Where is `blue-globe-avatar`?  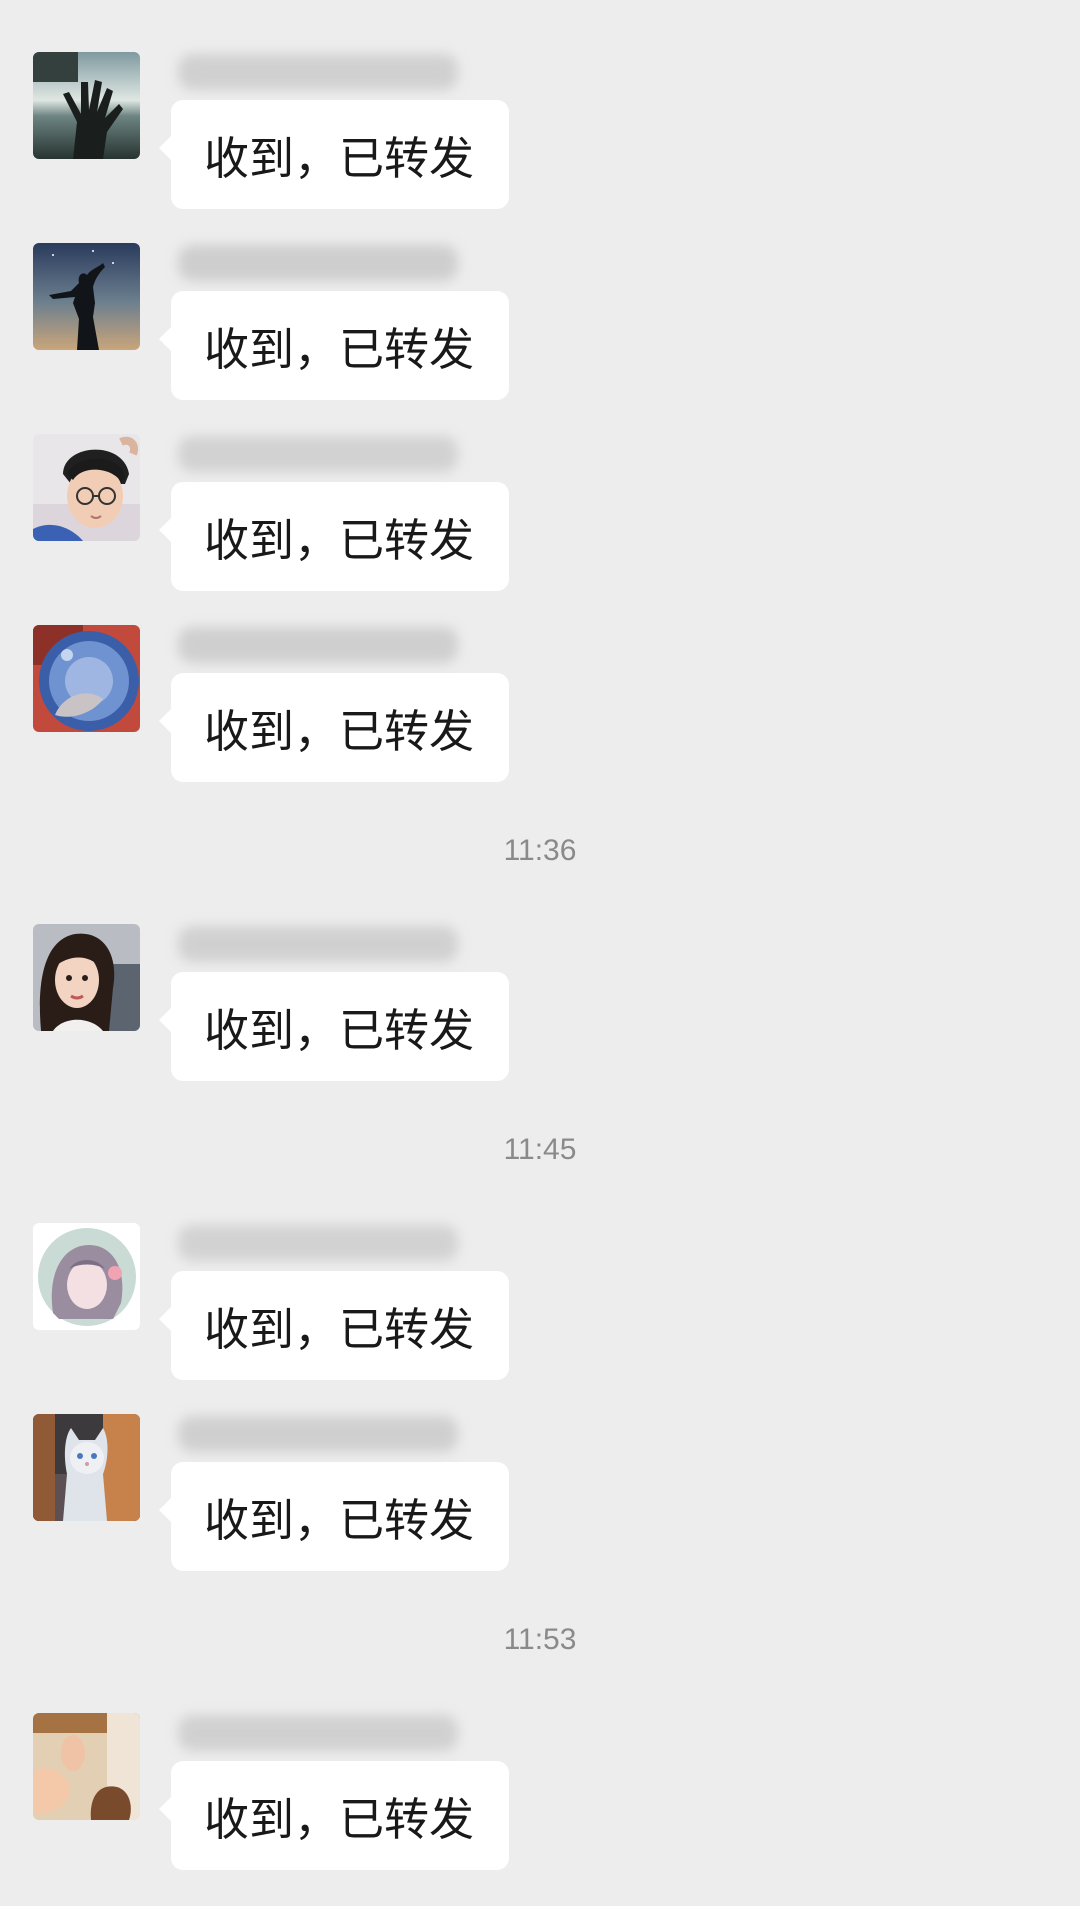 blue-globe-avatar is located at coordinates (86, 678).